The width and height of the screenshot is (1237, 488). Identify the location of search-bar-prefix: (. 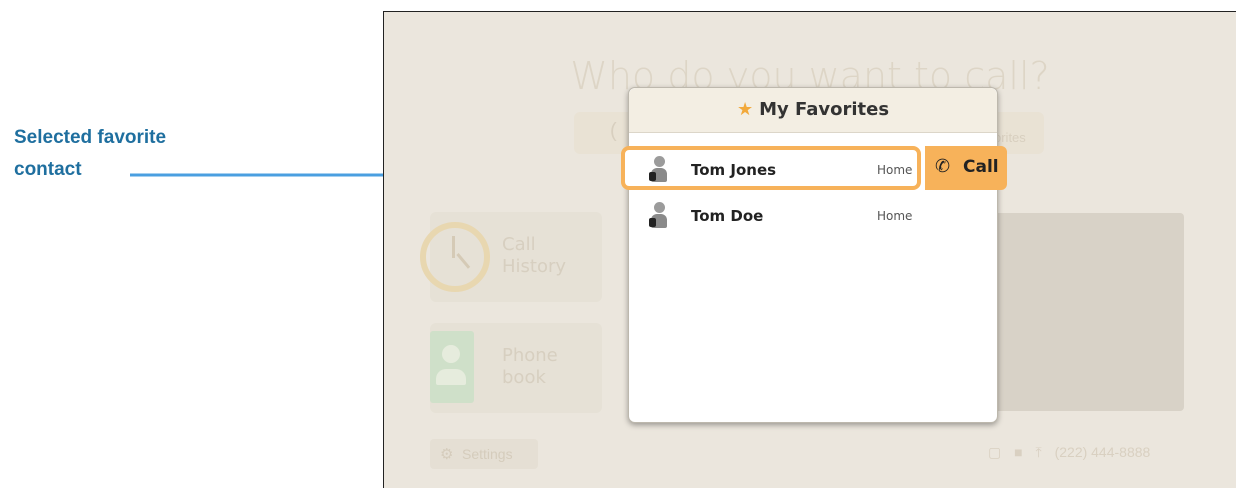
(613, 131).